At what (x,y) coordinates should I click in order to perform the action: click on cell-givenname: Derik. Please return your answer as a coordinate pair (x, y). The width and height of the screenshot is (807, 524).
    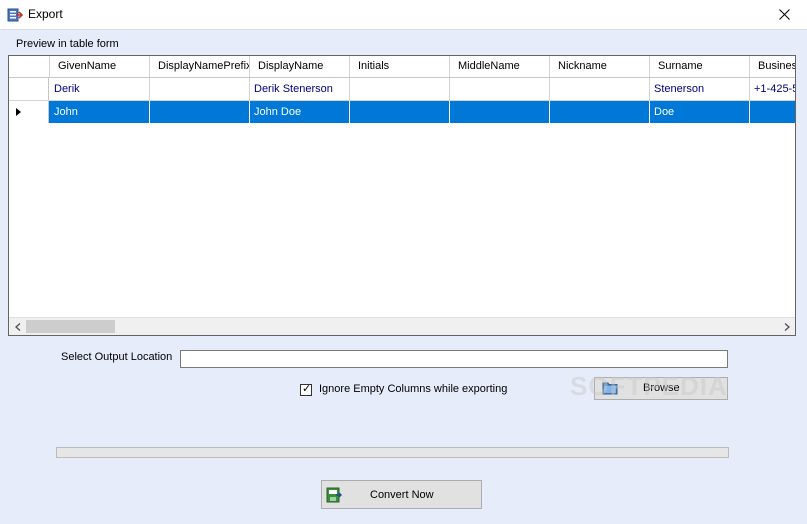
    Looking at the image, I should click on (100, 89).